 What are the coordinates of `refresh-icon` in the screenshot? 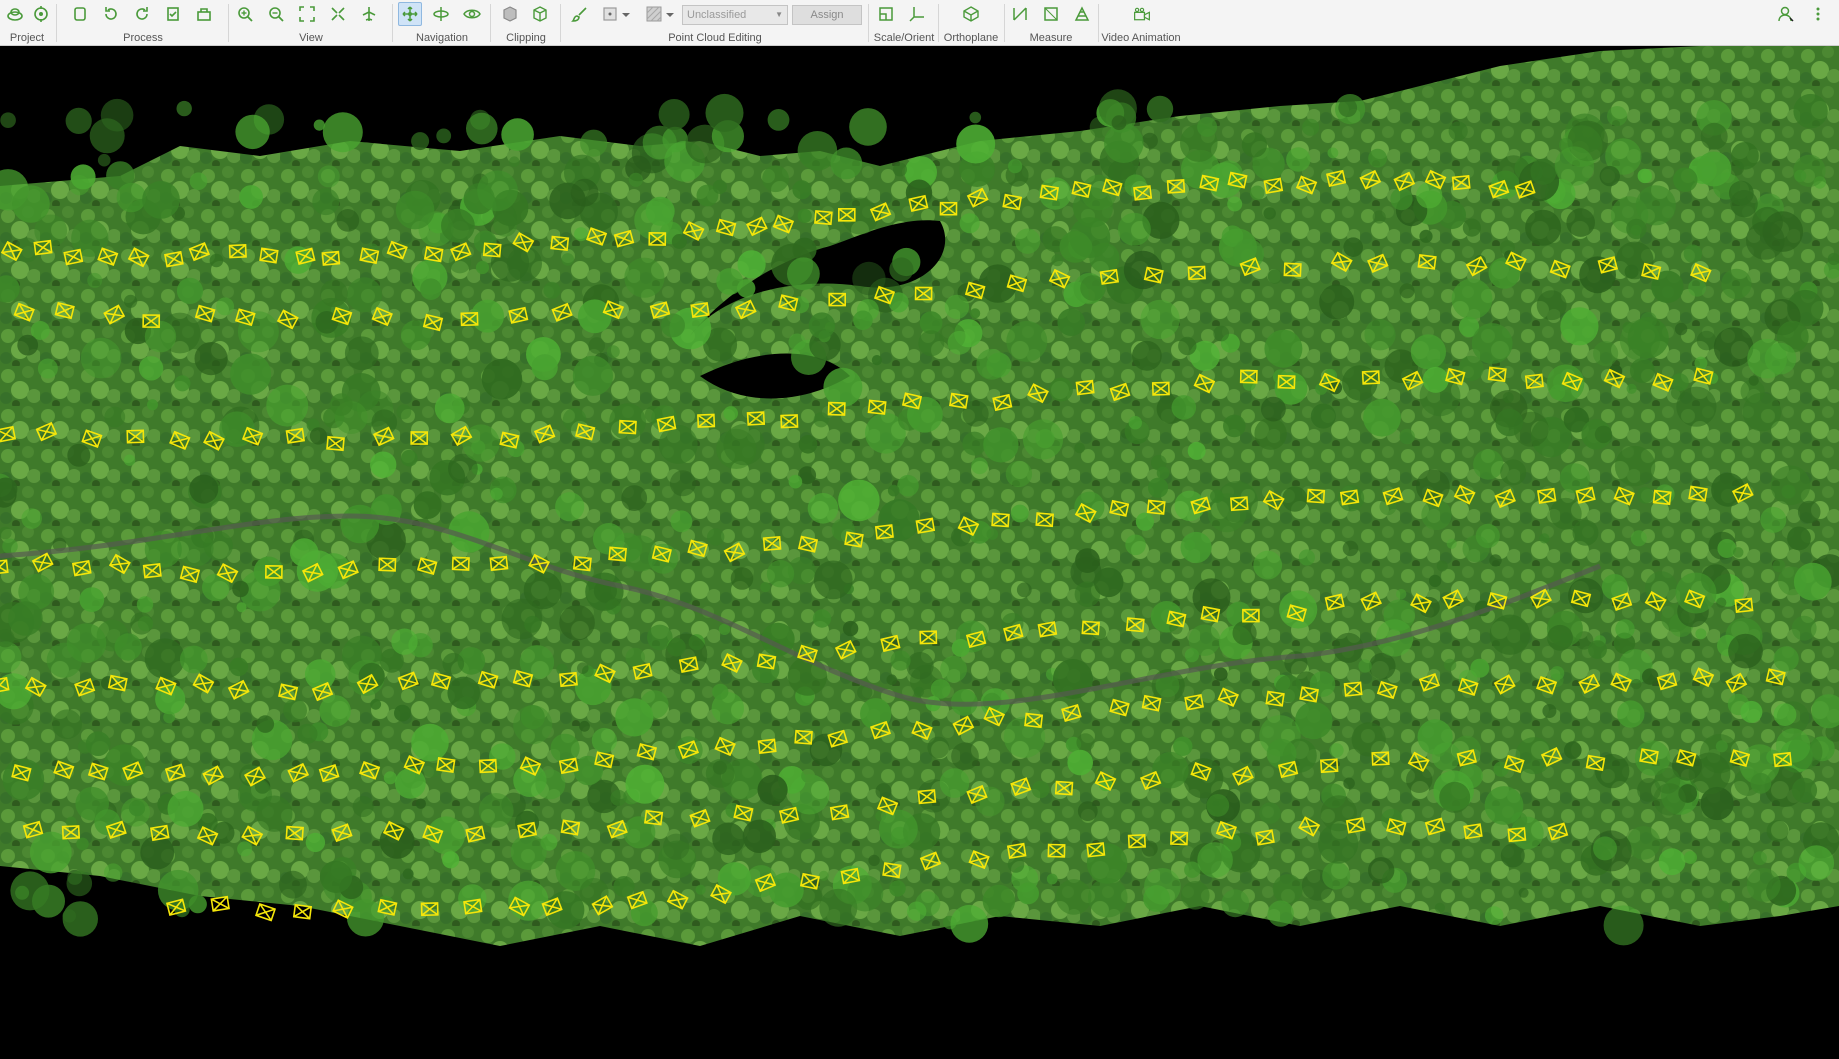 It's located at (111, 14).